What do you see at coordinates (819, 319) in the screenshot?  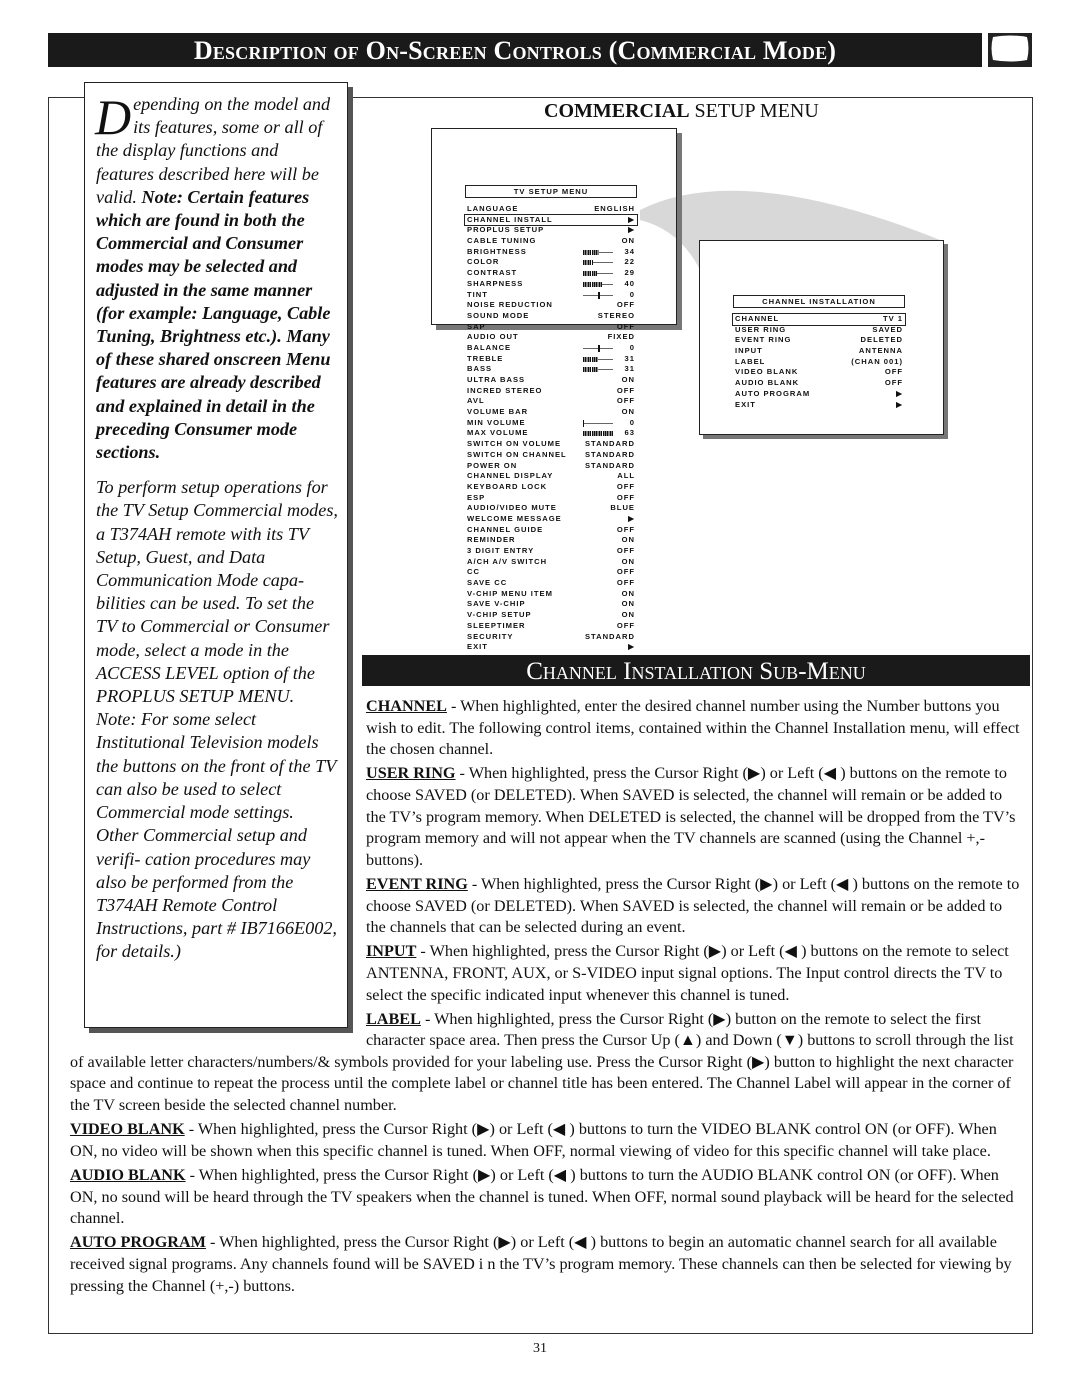 I see `menu-item: CHANNEL TV 1` at bounding box center [819, 319].